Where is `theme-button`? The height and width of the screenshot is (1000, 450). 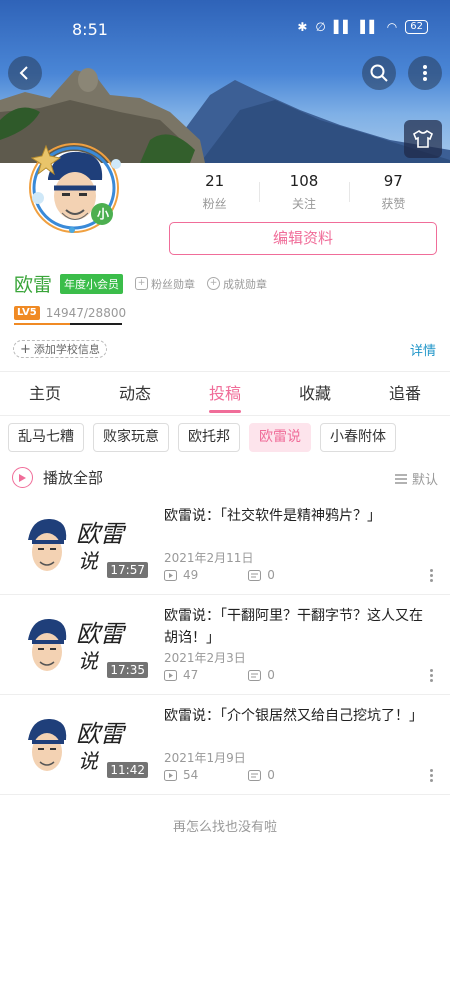
theme-button is located at coordinates (423, 139).